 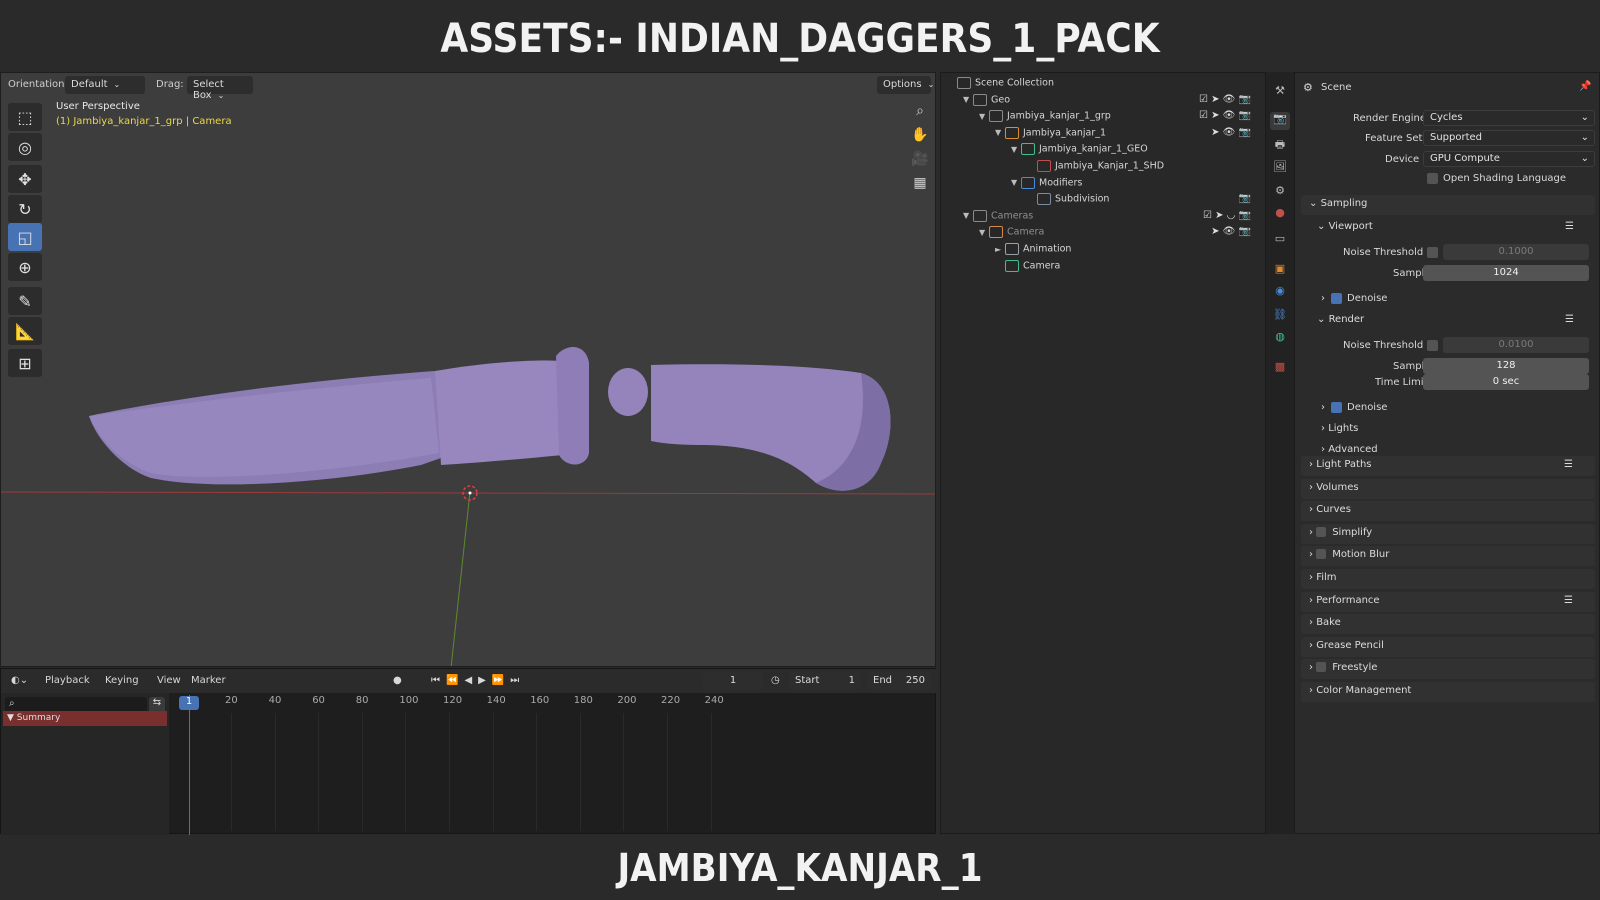 I want to click on panel-header-freestyle: › Freestyle, so click(x=1448, y=669).